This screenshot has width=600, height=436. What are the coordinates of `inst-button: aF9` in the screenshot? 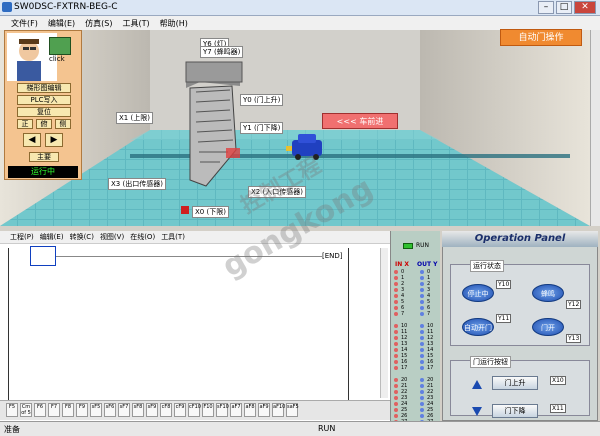 It's located at (264, 410).